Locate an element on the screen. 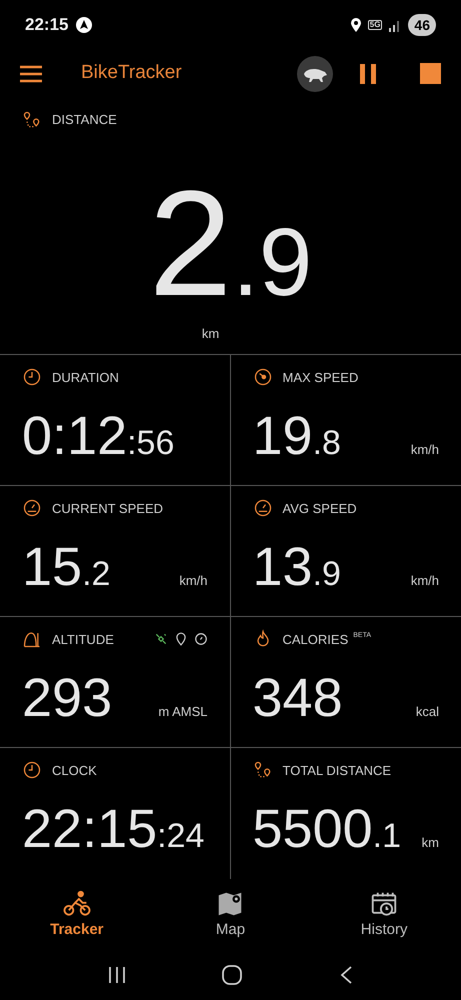  boar-mode-button is located at coordinates (315, 74).